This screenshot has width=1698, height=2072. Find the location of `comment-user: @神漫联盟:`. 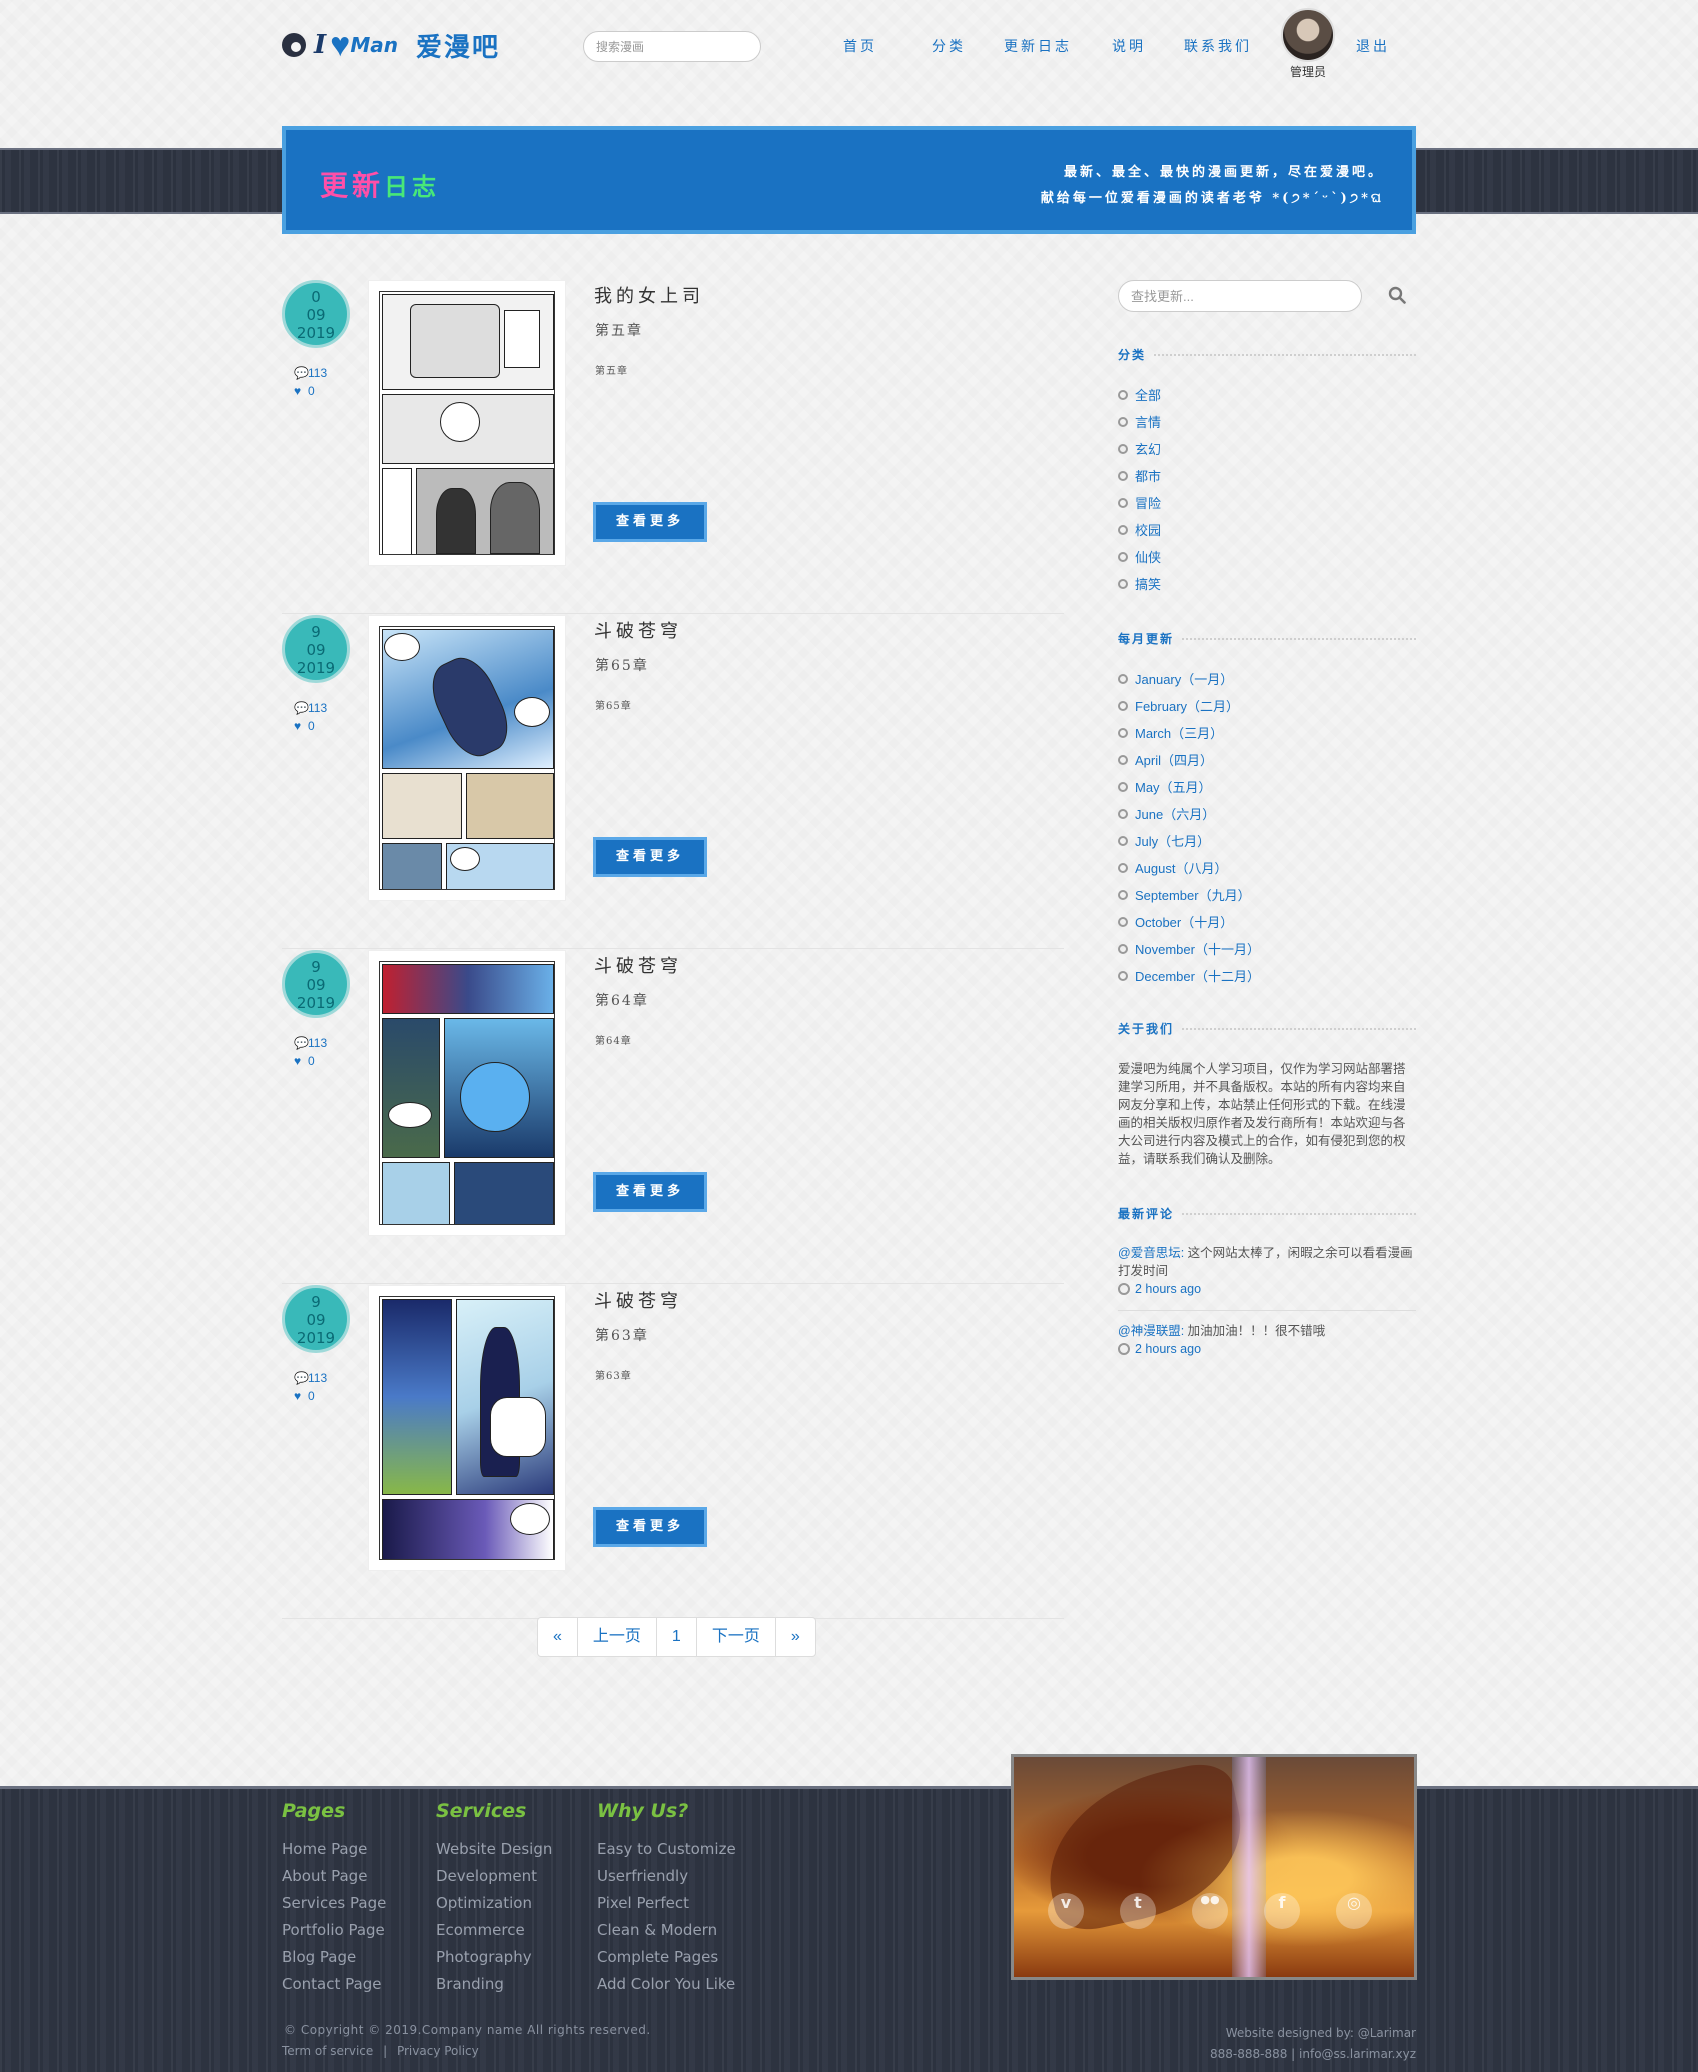

comment-user: @神漫联盟: is located at coordinates (1151, 1331).